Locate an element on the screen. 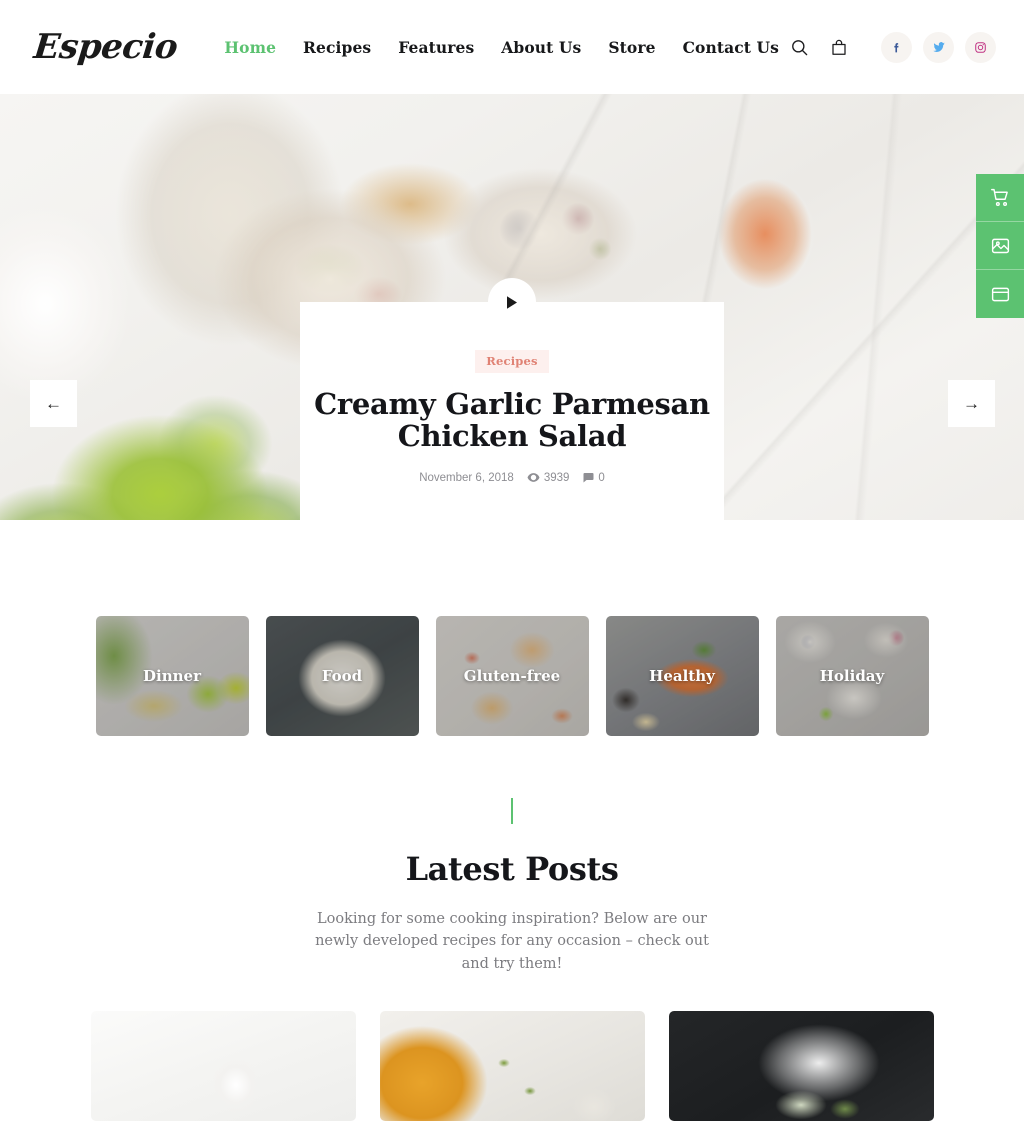  category-card-holiday: Holiday is located at coordinates (852, 676).